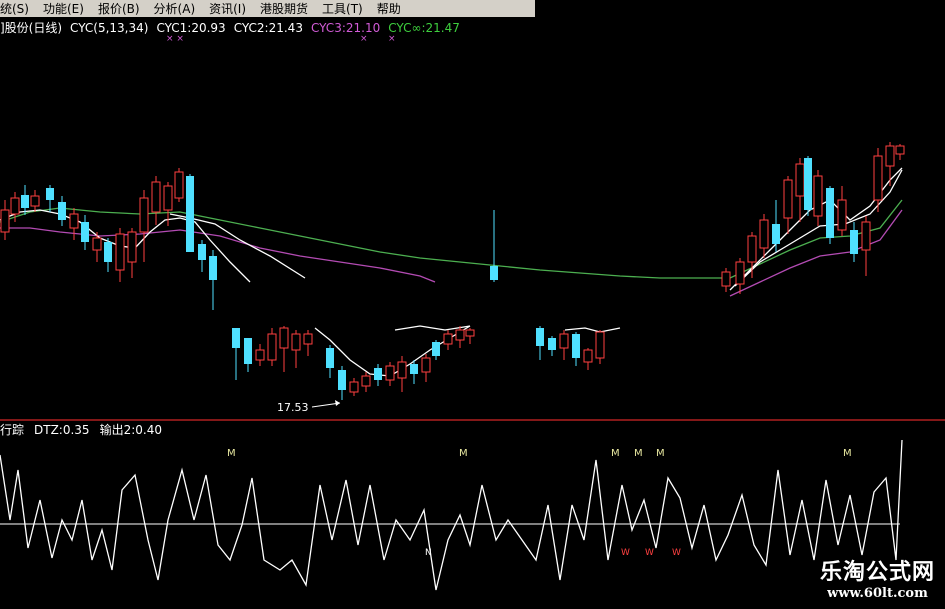 The width and height of the screenshot is (945, 609). I want to click on watermark: 乐淘公式网 www.60lt.com, so click(877, 577).